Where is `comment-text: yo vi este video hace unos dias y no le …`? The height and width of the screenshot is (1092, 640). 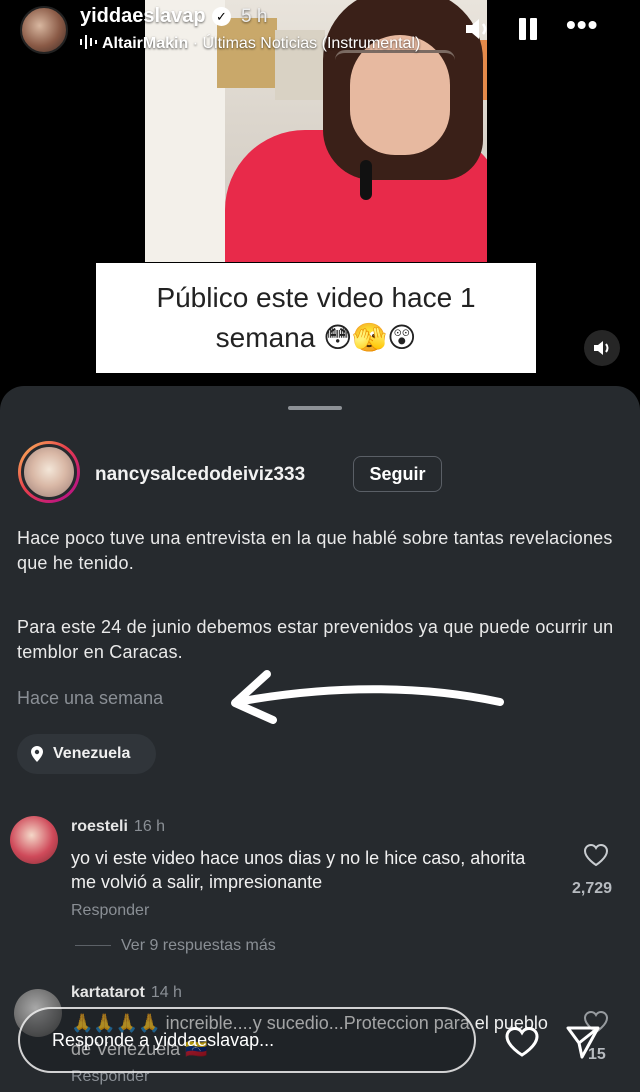
comment-text: yo vi este video hace unos dias y no le … is located at coordinates (298, 870).